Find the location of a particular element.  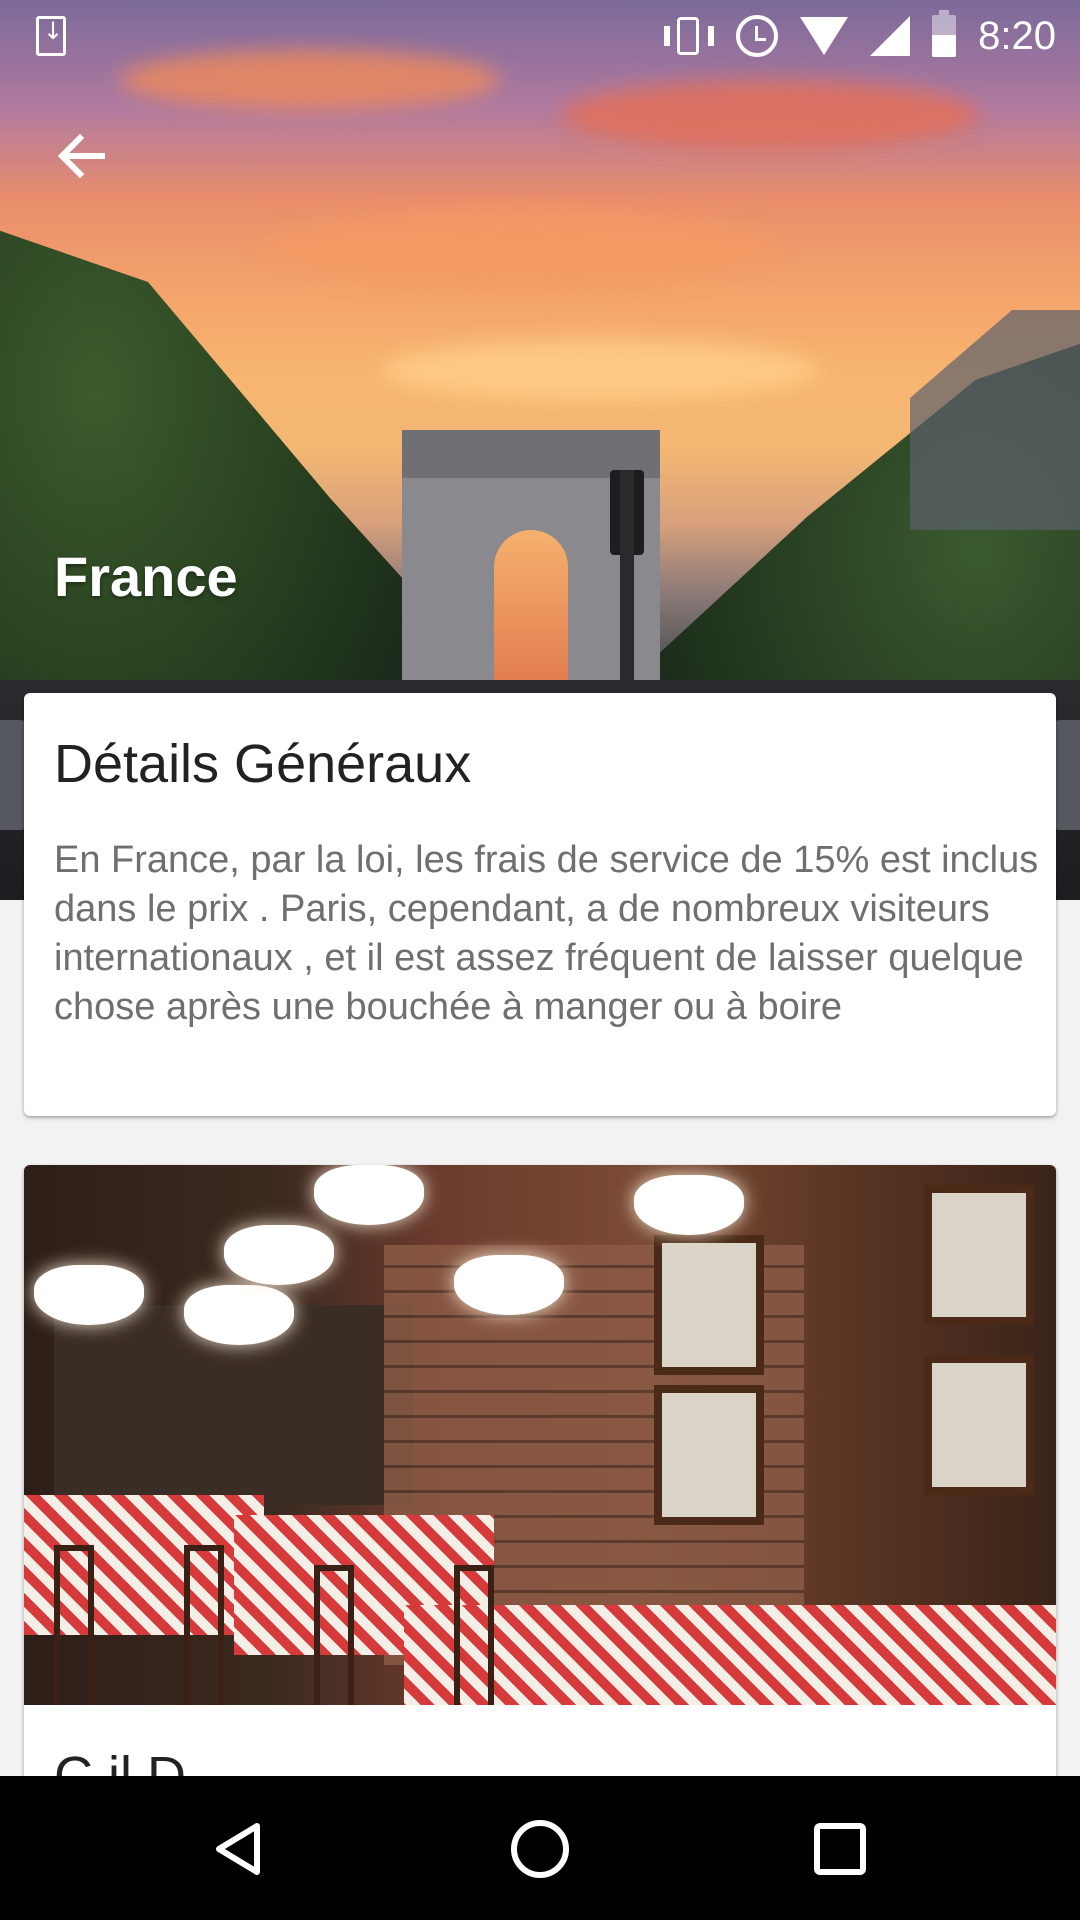

card-title: Détails Généraux is located at coordinates (263, 764).